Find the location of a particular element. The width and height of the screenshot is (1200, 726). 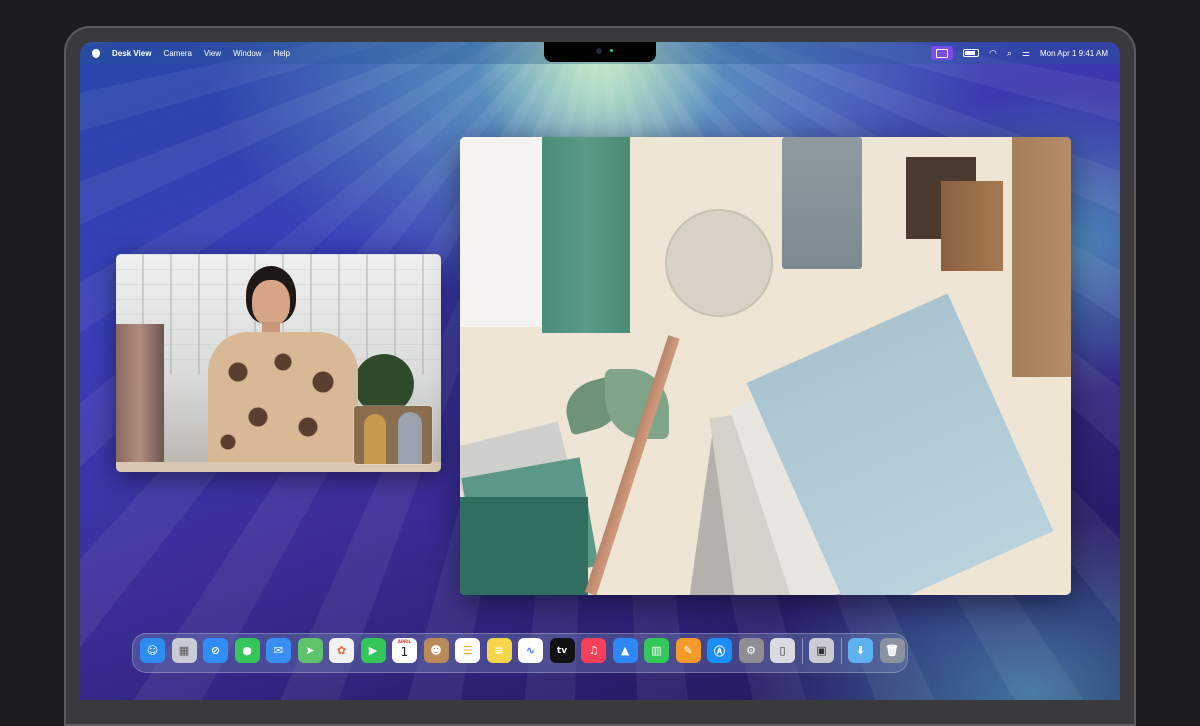

mail-icon: ✉ is located at coordinates (278, 650).